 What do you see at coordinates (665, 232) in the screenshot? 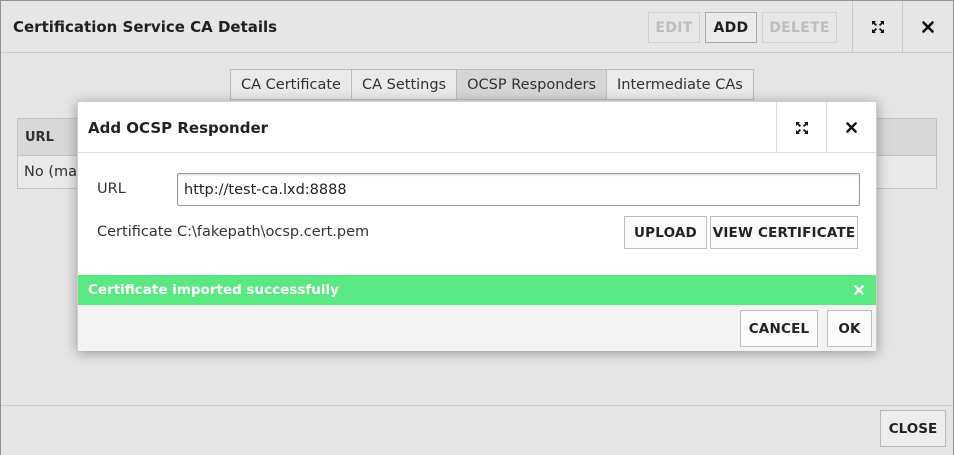
I see `upload-button: UPLOAD` at bounding box center [665, 232].